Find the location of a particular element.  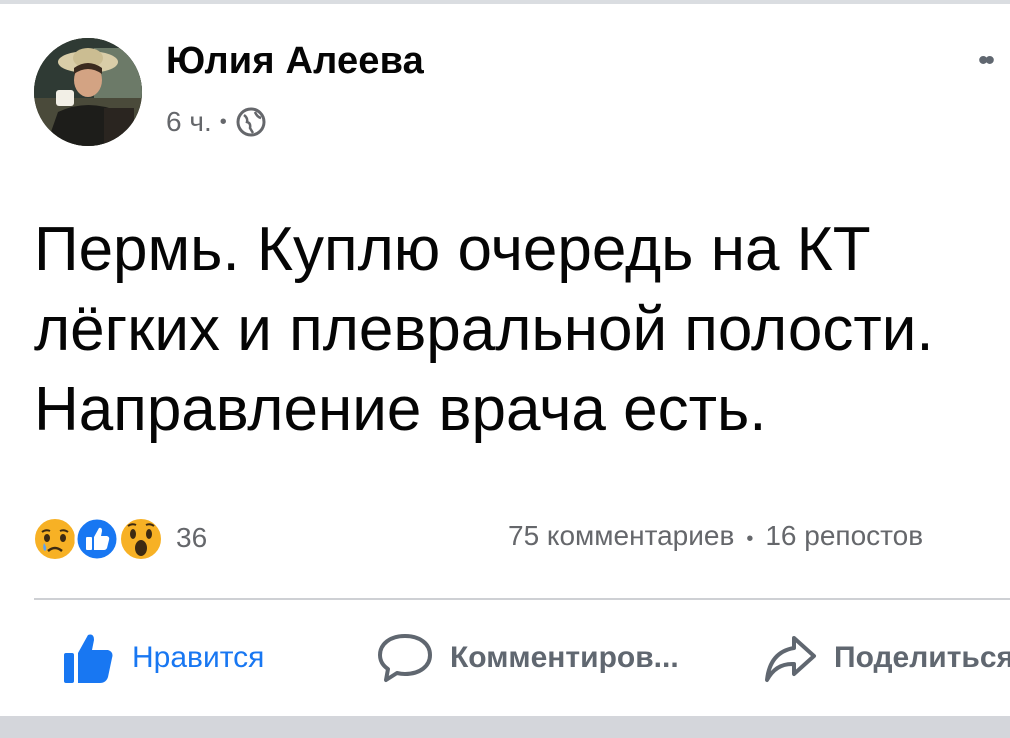

reactions-summary: 36 is located at coordinates (119, 538).